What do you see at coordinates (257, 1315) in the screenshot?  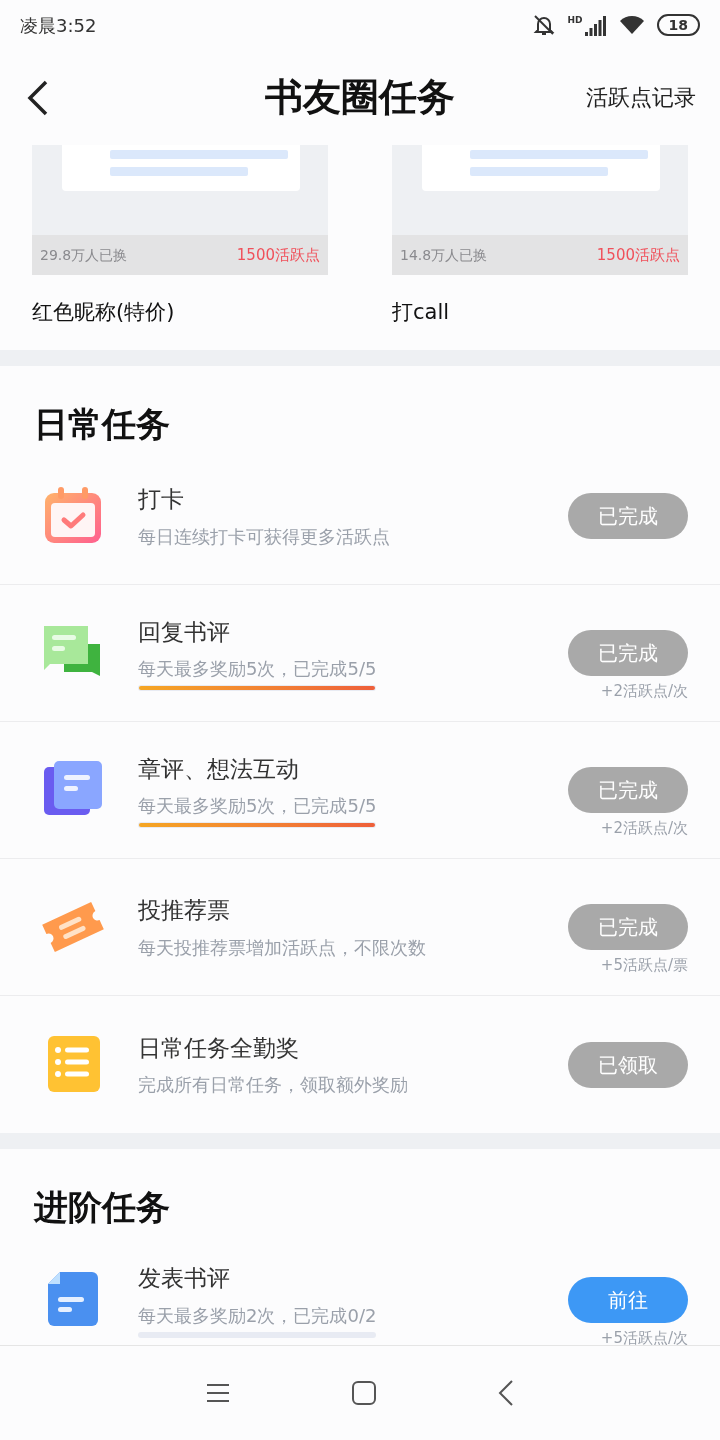 I see `task-description: 每天最多奖励2次，已完成0/2` at bounding box center [257, 1315].